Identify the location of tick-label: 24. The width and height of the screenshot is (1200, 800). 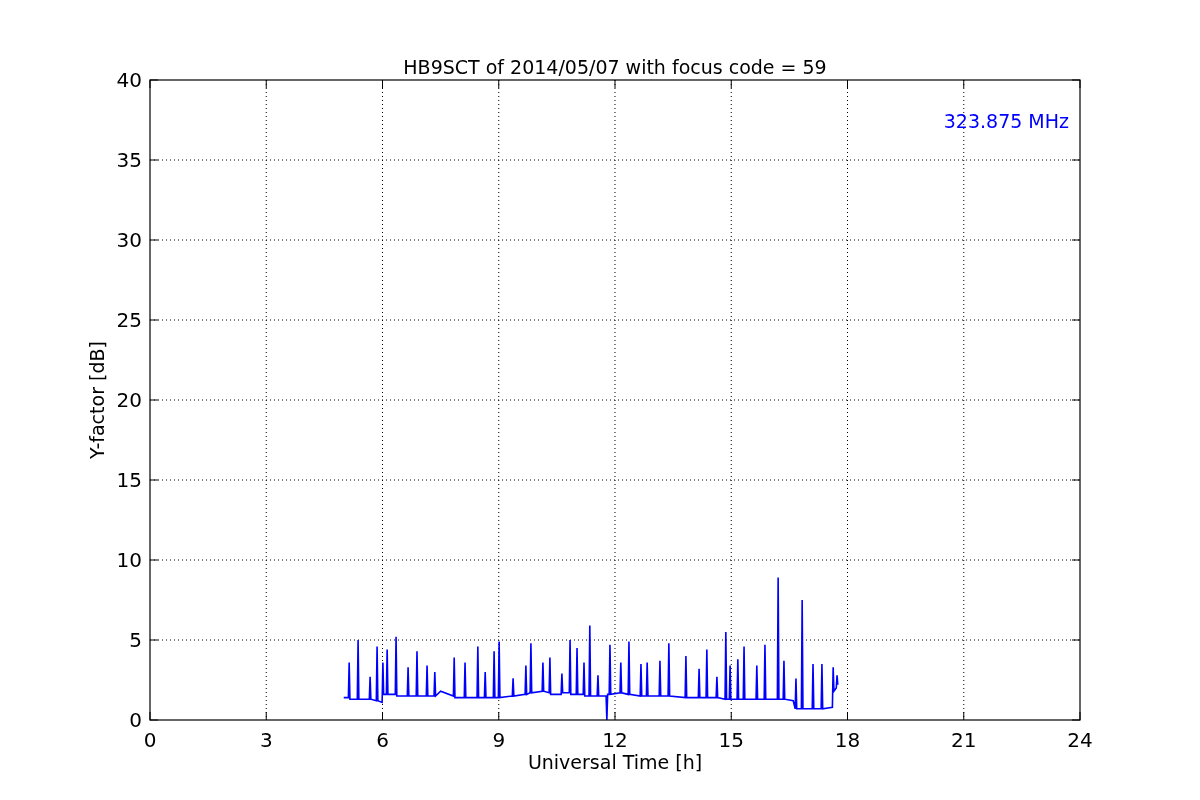
(1080, 740).